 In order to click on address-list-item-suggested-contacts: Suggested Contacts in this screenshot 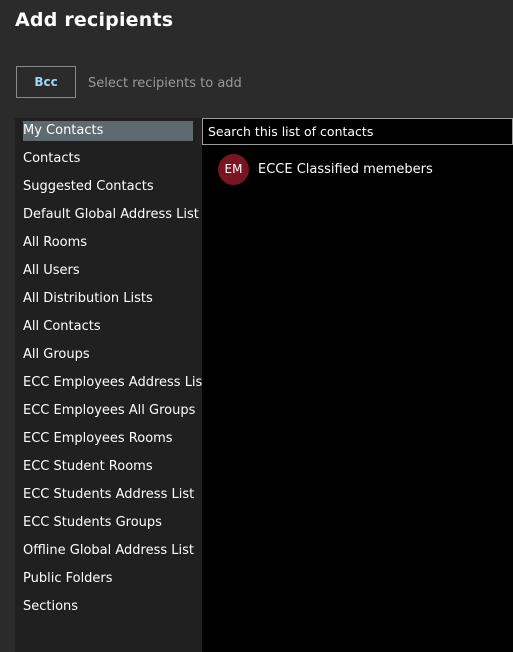, I will do `click(88, 187)`.